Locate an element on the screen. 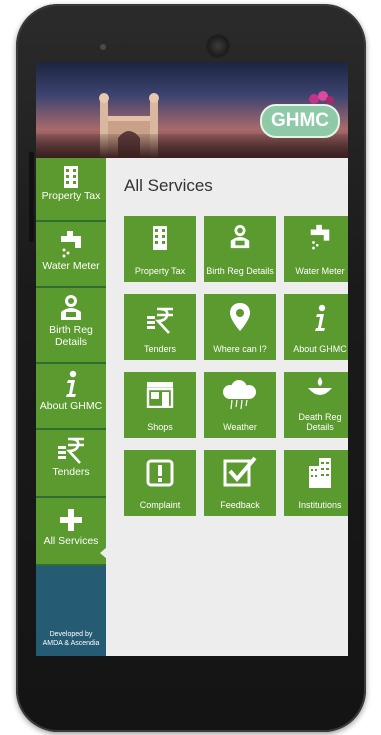  sidebar-item-label: Birth Reg Details is located at coordinates (71, 336).